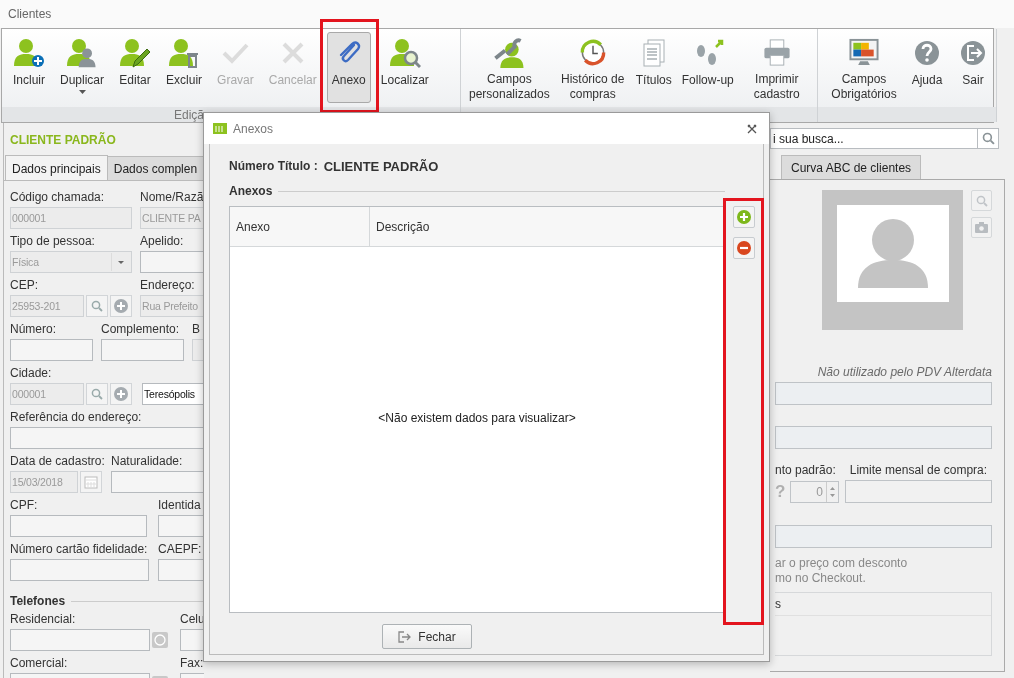 The height and width of the screenshot is (678, 1014). What do you see at coordinates (63, 140) in the screenshot?
I see `client-name: CLIENTE PADRÃO` at bounding box center [63, 140].